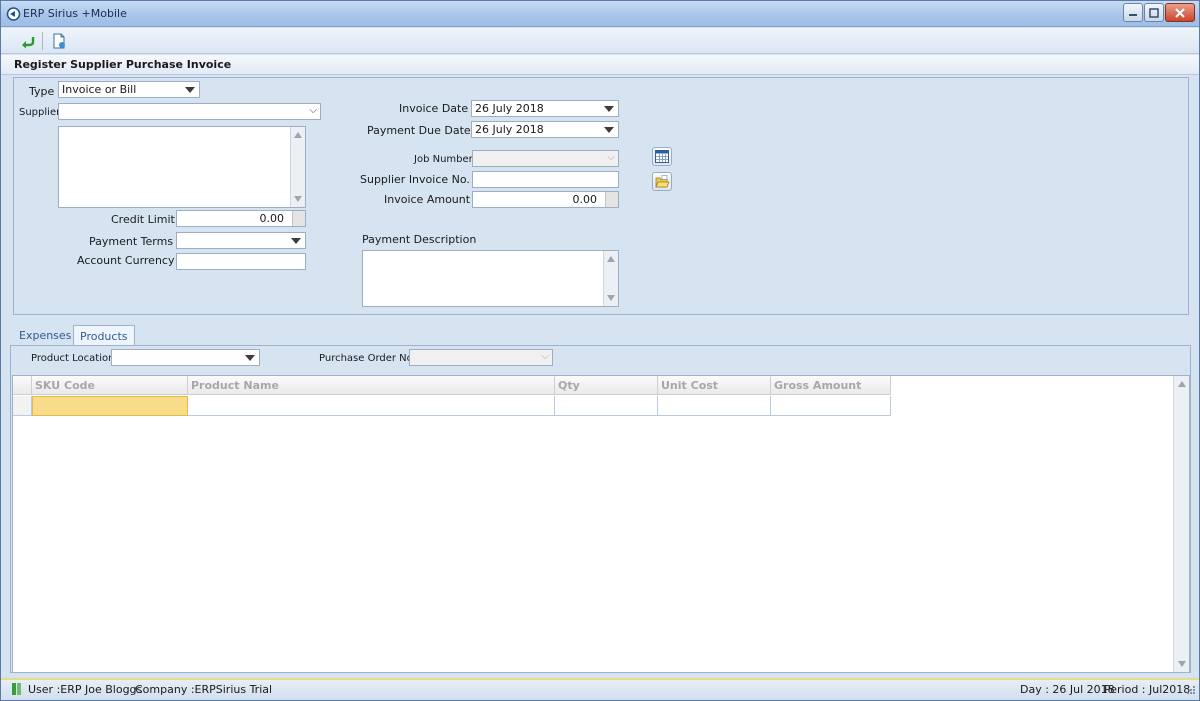  I want to click on status-period: Period : Jul2018, so click(1147, 689).